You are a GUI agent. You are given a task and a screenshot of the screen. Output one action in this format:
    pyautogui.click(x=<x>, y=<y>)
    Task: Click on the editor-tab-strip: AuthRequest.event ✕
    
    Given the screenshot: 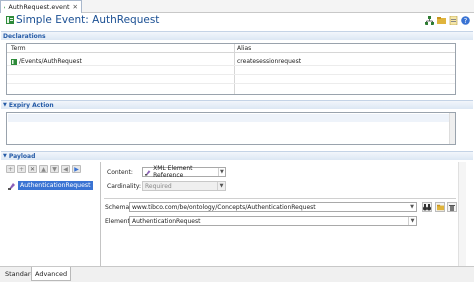 What is the action you would take?
    pyautogui.click(x=237, y=6)
    